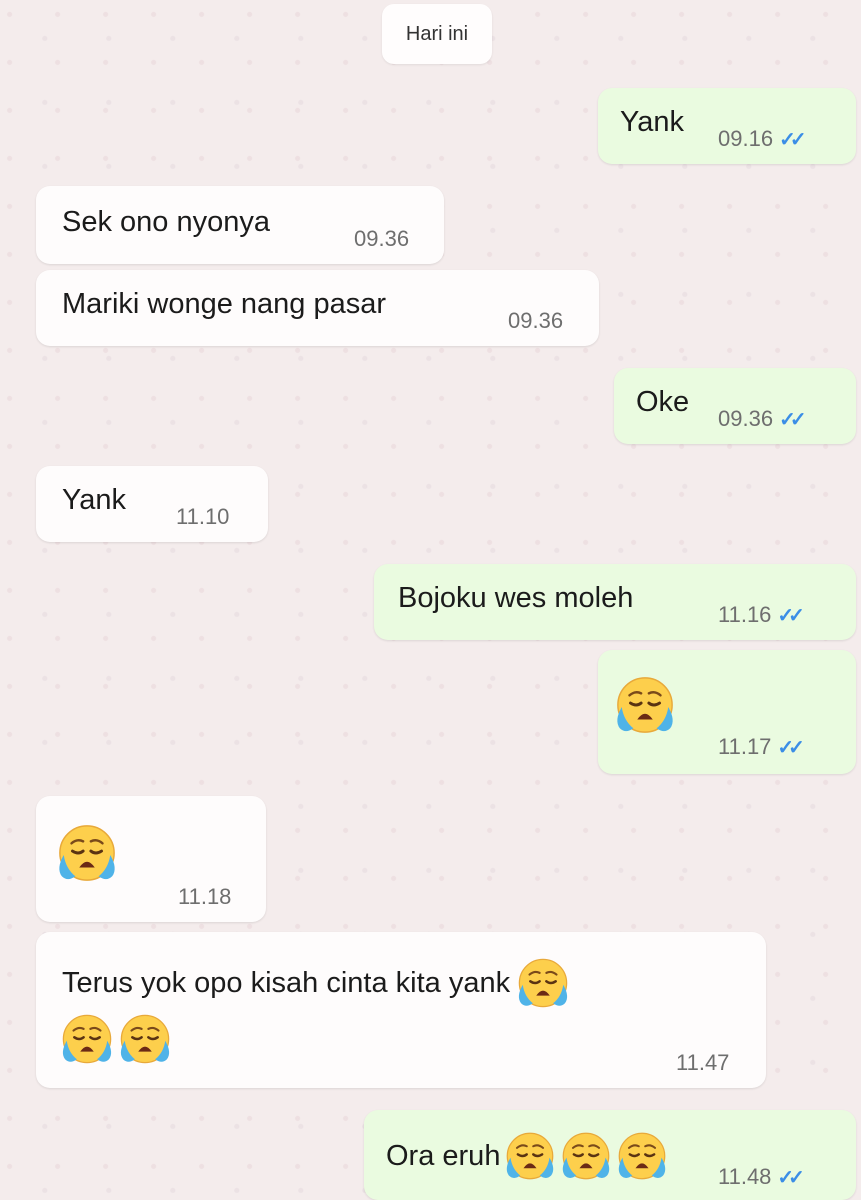 The height and width of the screenshot is (1200, 861). What do you see at coordinates (516, 598) in the screenshot?
I see `message-text: Bojoku wes moleh` at bounding box center [516, 598].